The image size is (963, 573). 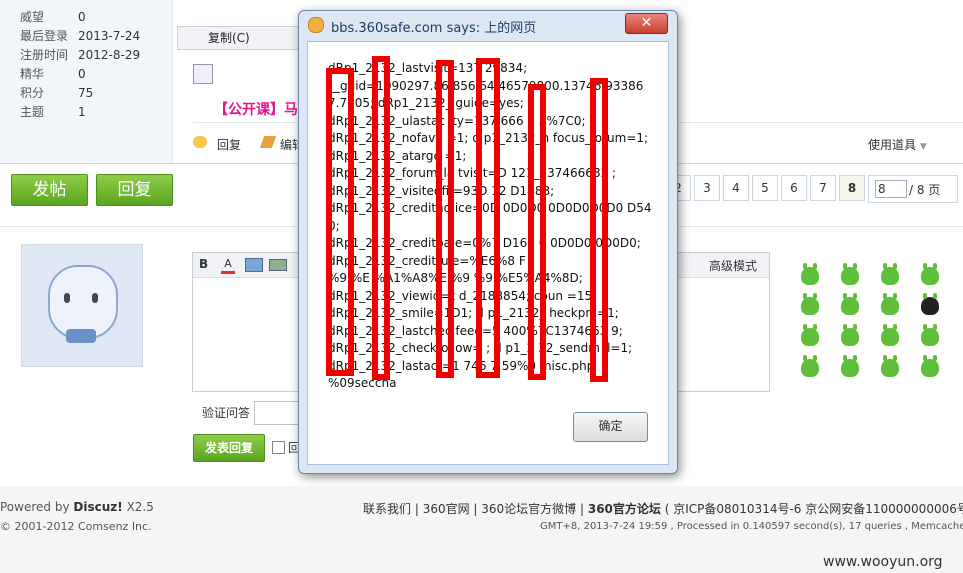 I want to click on footer-link: 360官方论坛, so click(x=624, y=509).